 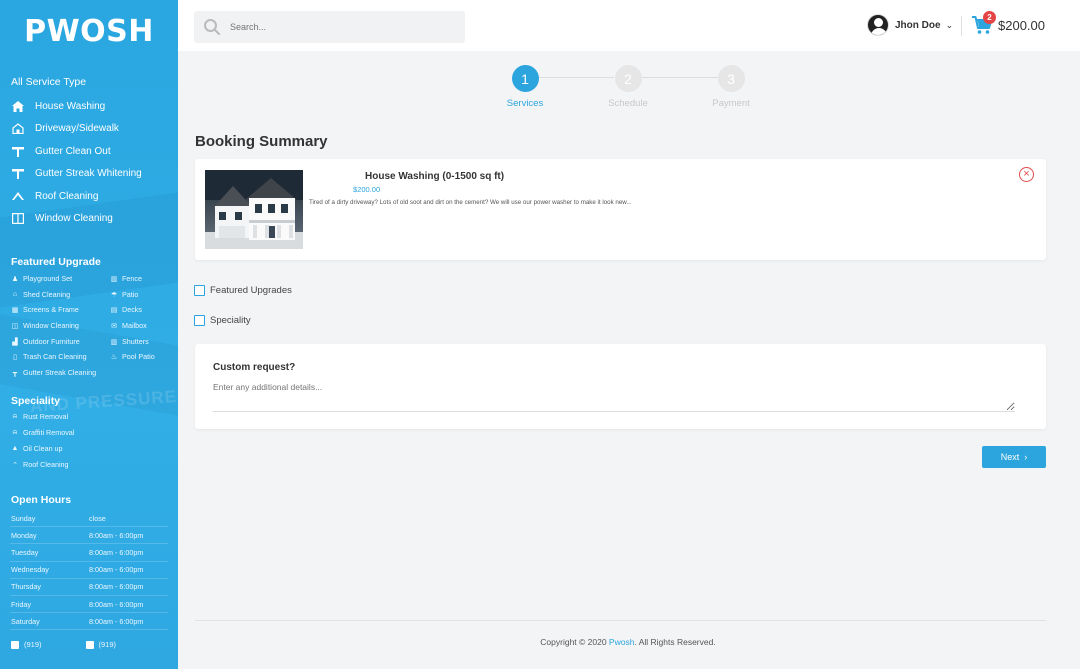 What do you see at coordinates (15, 279) in the screenshot?
I see `playground-icon: ♟` at bounding box center [15, 279].